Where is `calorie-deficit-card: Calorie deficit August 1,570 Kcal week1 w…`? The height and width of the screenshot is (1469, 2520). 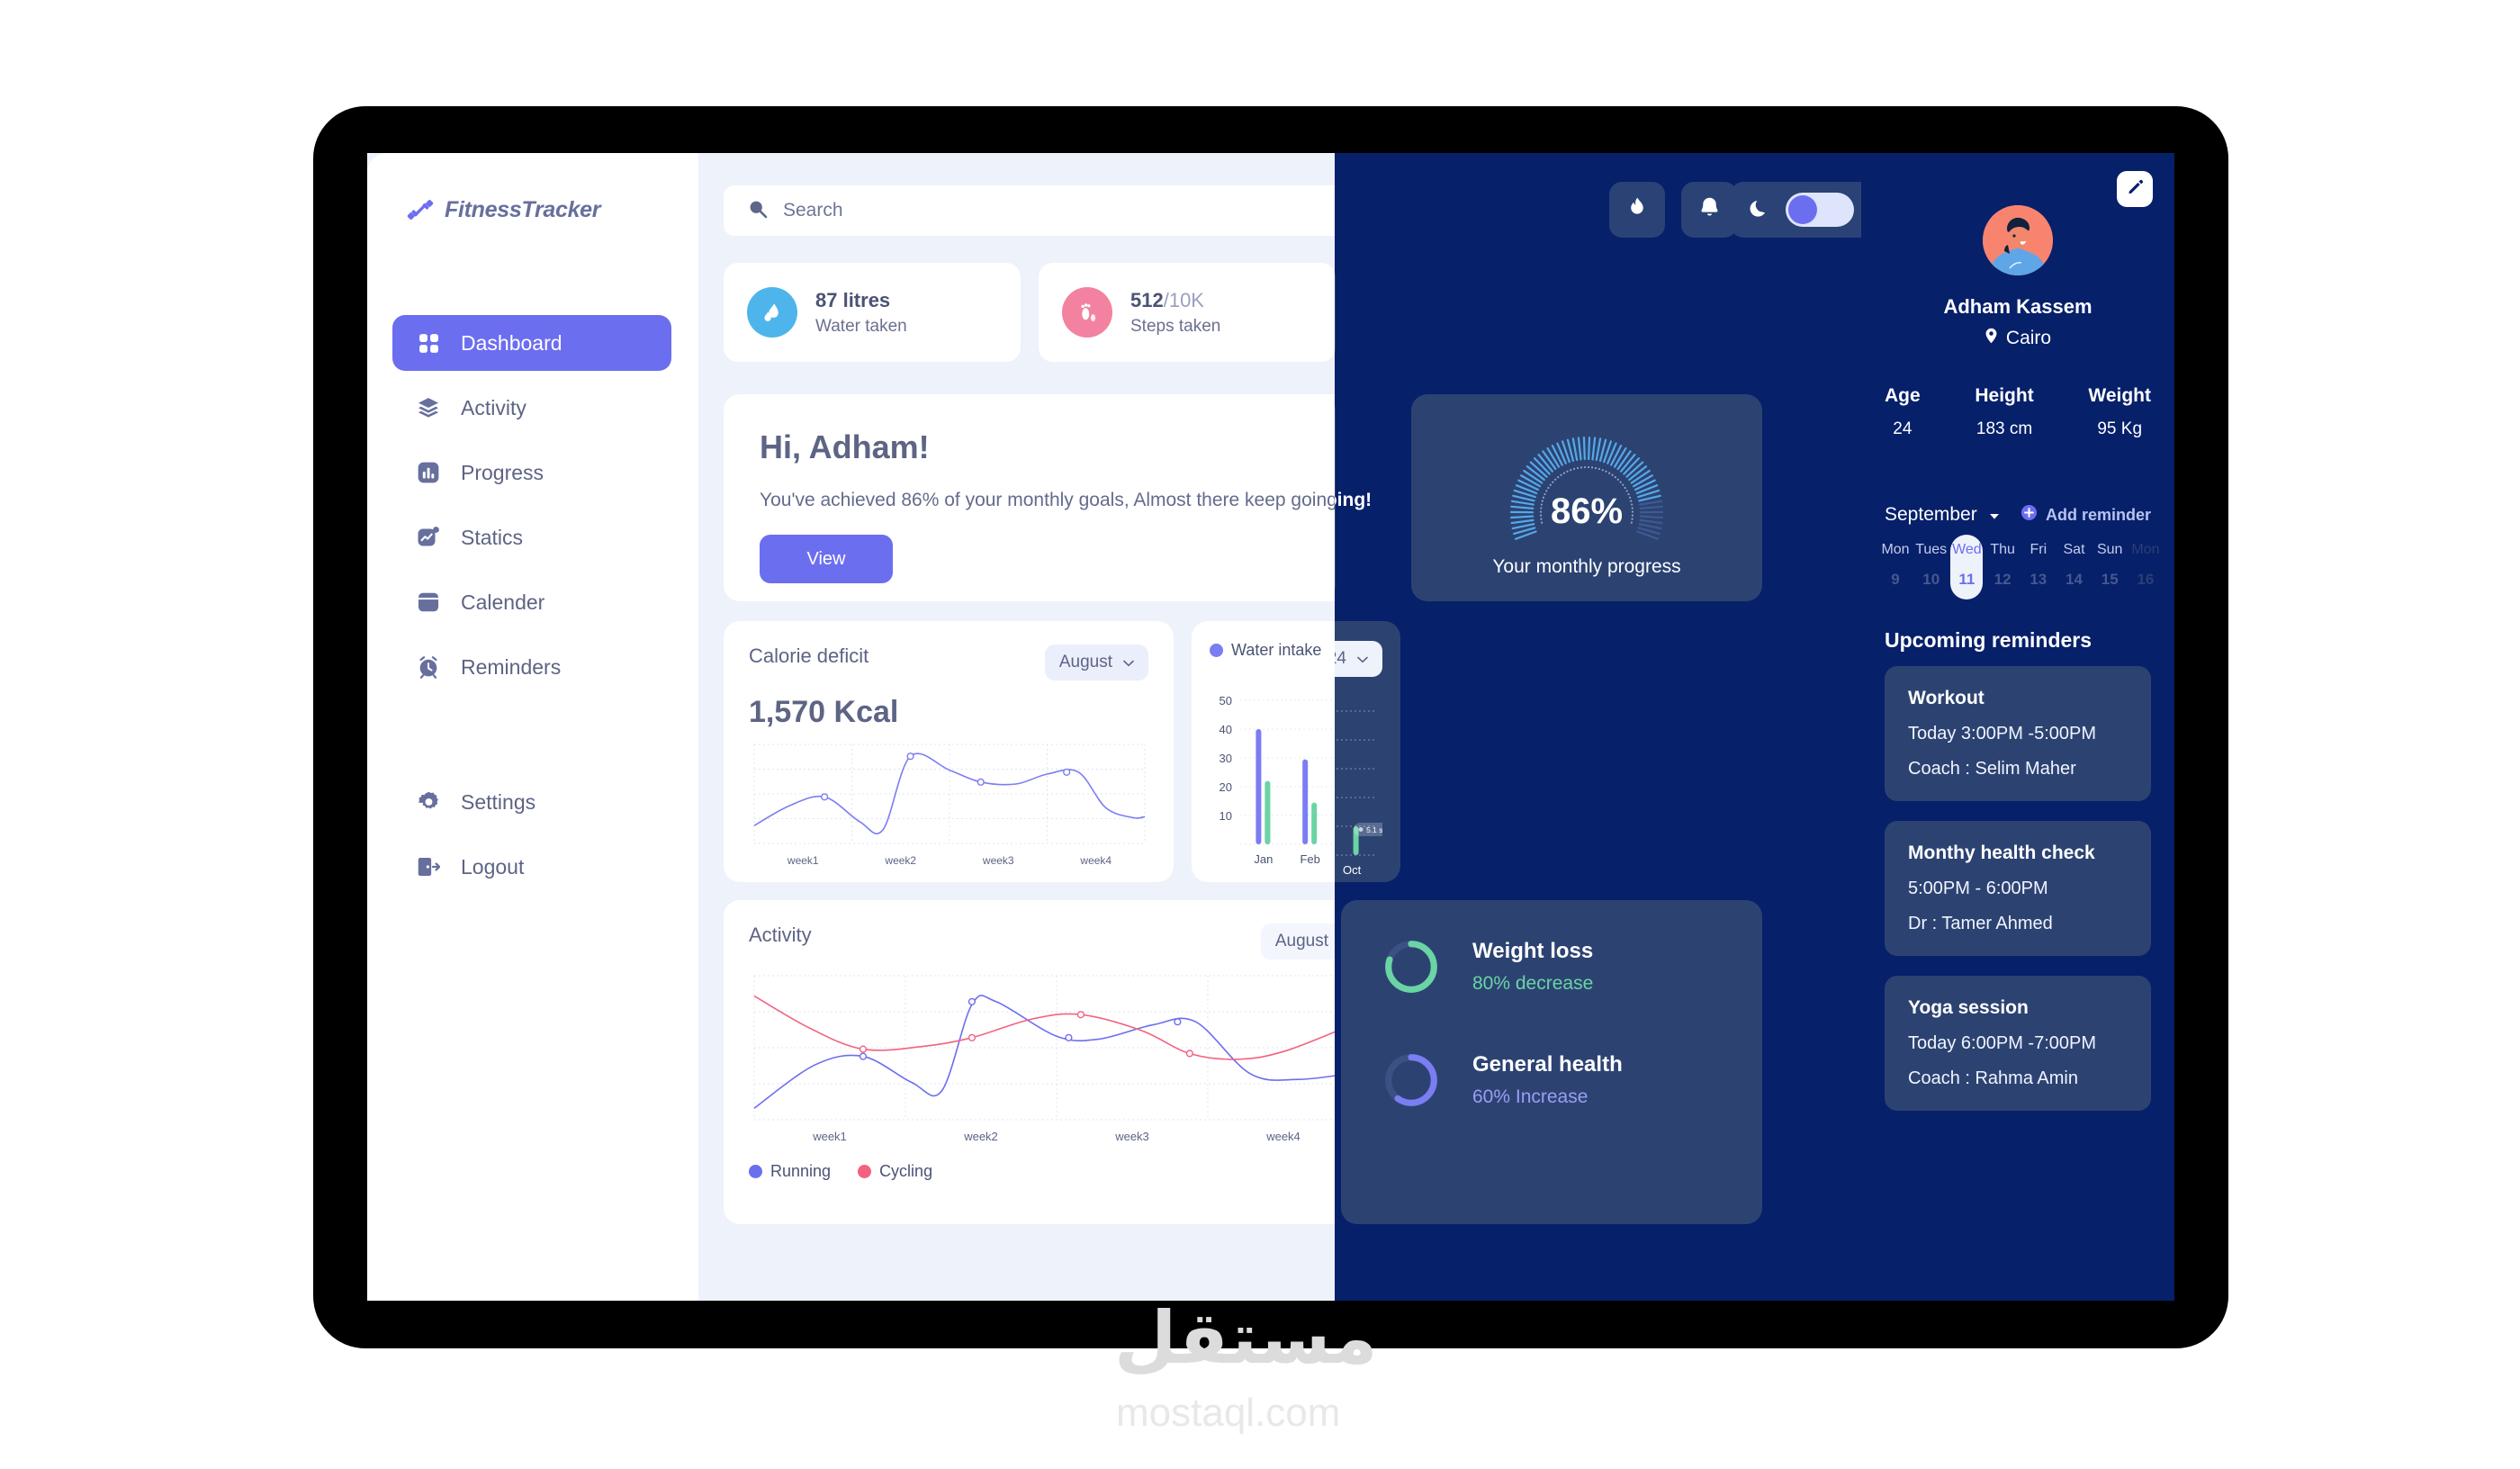
calorie-deficit-card: Calorie deficit August 1,570 Kcal week1 w… is located at coordinates (949, 751).